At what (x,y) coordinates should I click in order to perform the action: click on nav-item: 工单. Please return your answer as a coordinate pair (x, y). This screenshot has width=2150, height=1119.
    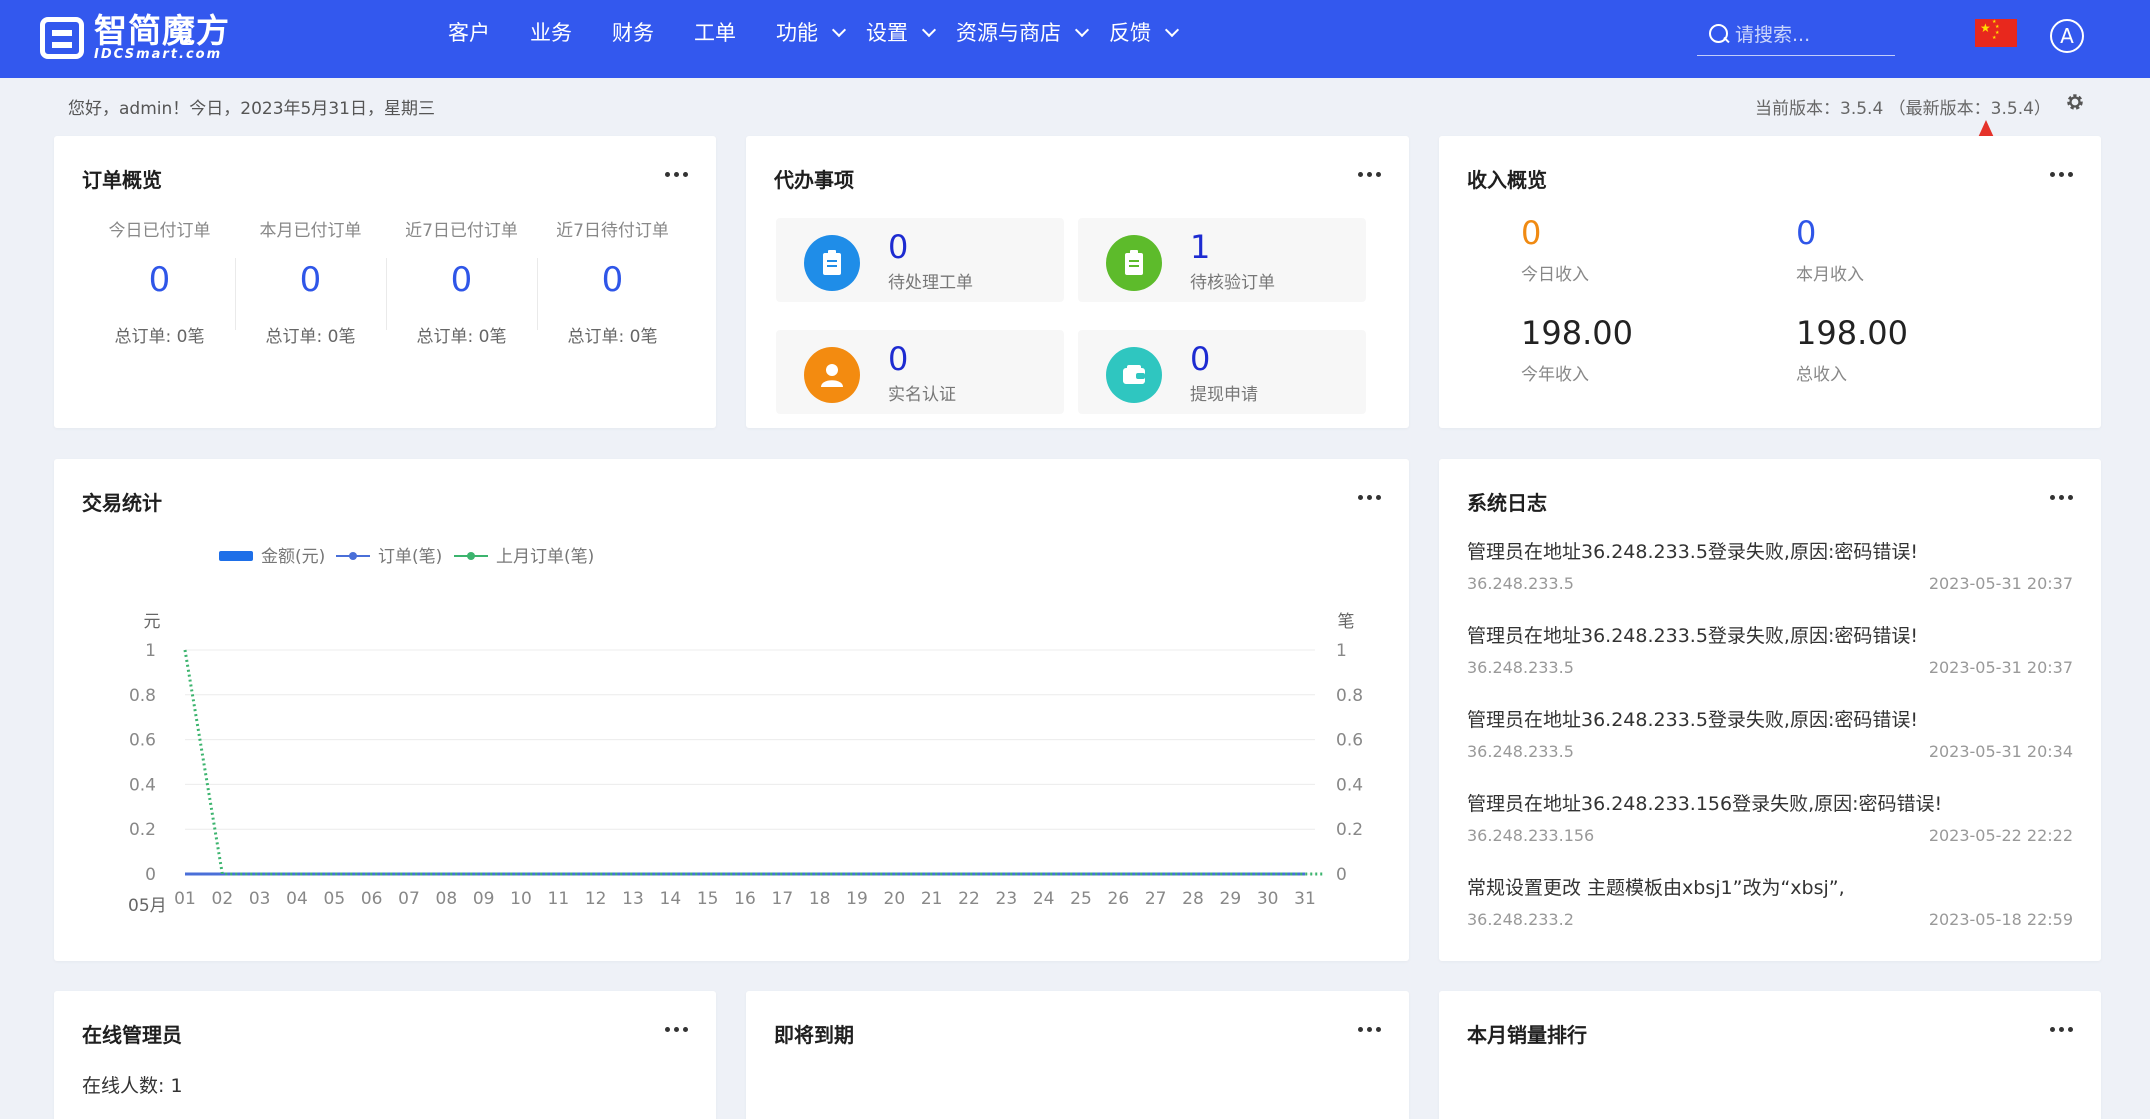
    Looking at the image, I should click on (715, 32).